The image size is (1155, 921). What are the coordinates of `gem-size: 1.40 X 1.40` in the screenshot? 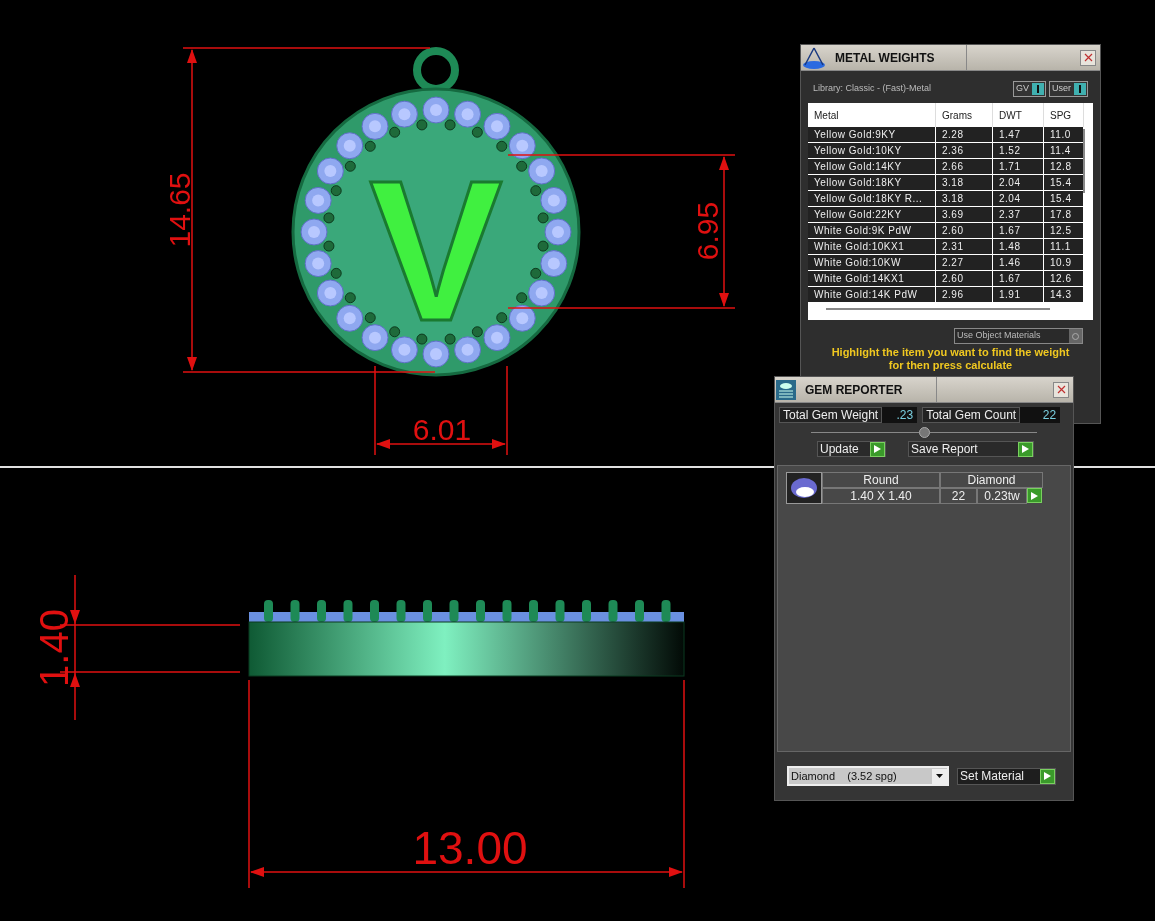 It's located at (881, 496).